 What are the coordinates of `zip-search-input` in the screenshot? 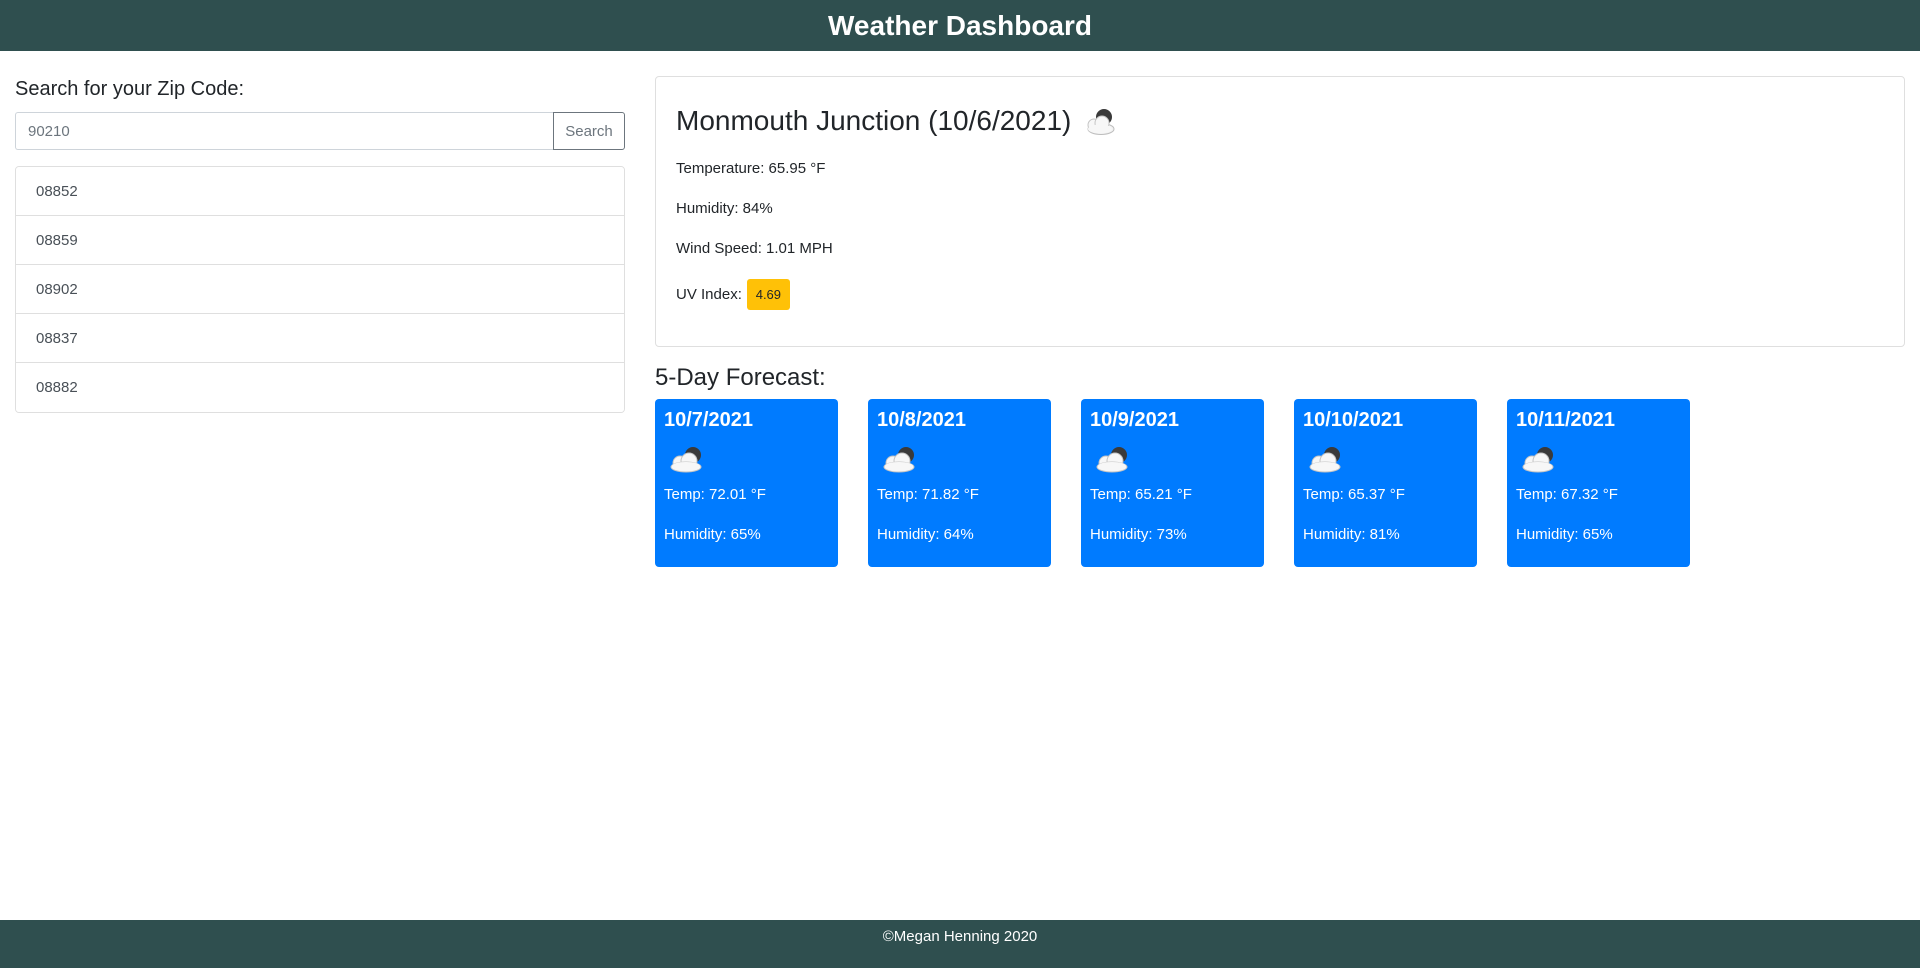 It's located at (284, 131).